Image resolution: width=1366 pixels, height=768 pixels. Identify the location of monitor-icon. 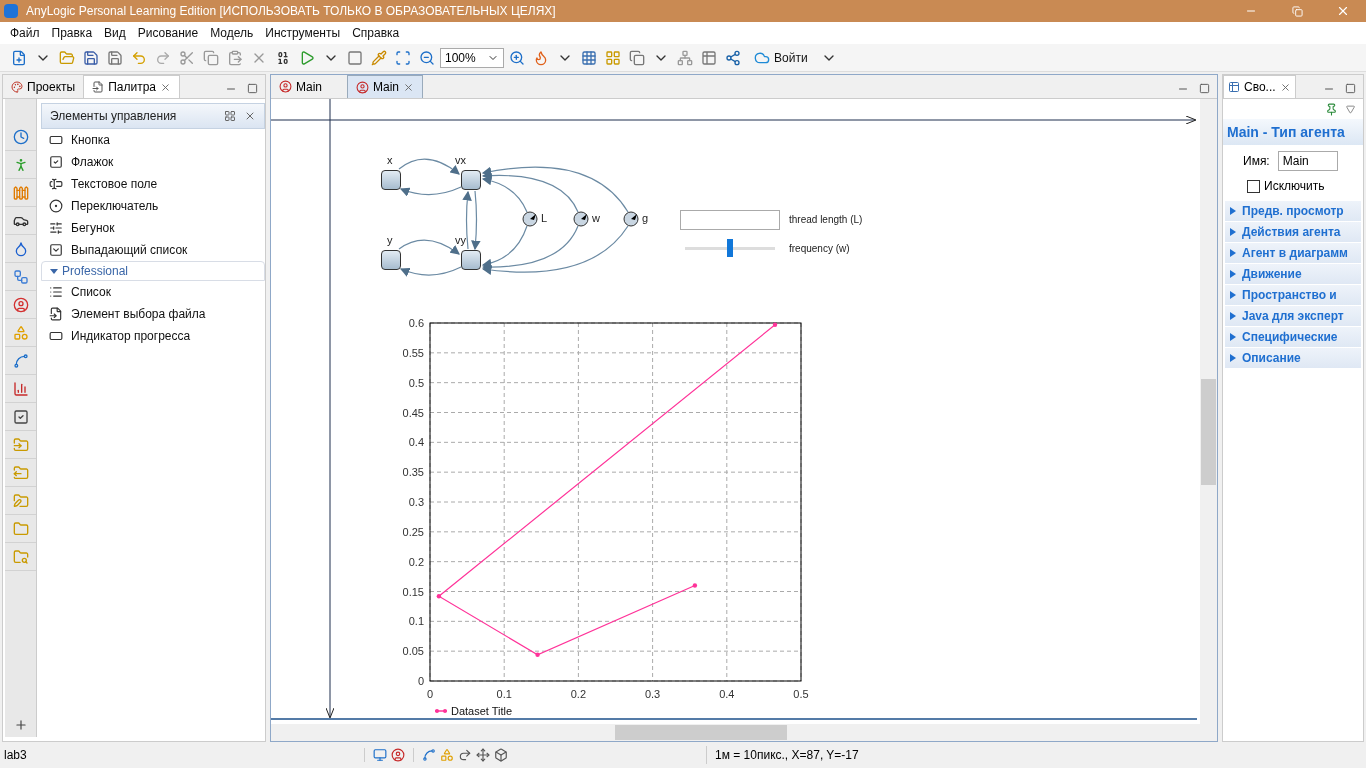
(380, 755).